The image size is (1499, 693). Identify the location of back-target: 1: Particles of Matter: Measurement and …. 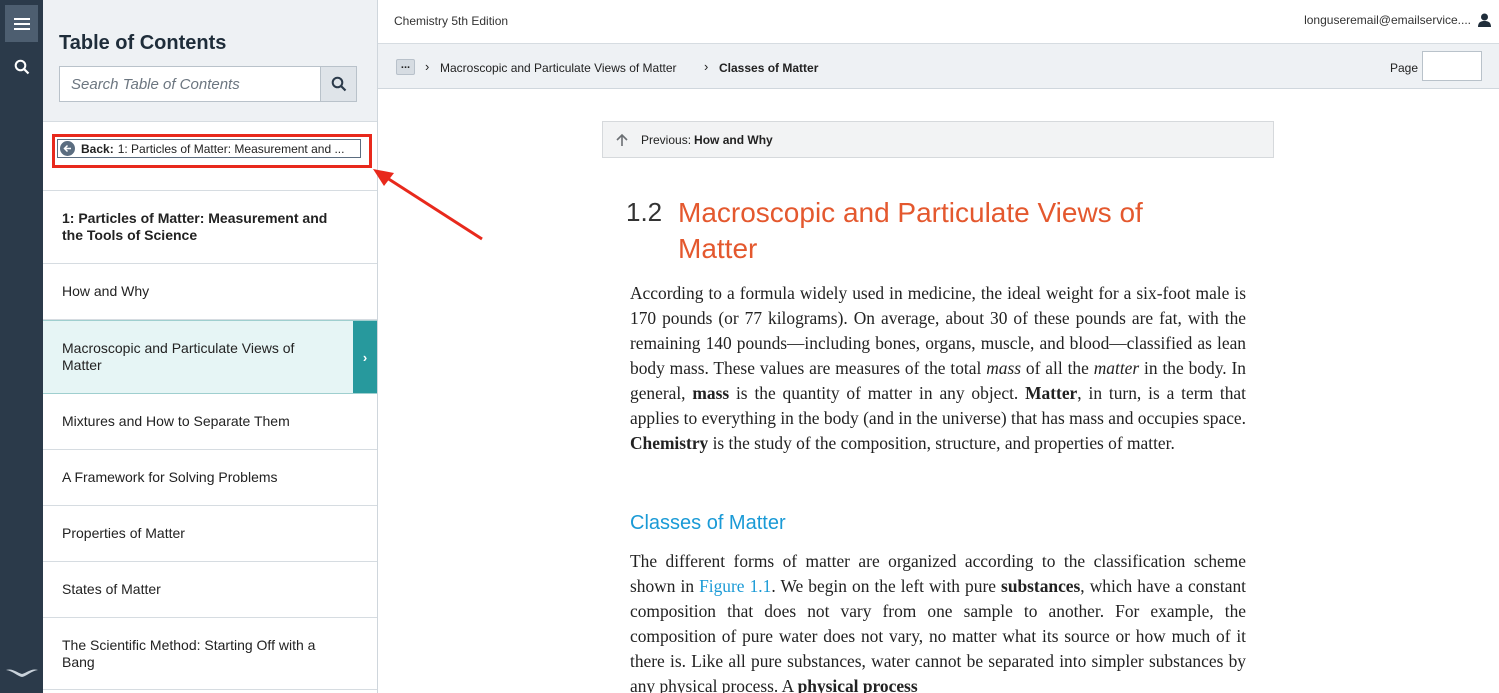
(231, 148).